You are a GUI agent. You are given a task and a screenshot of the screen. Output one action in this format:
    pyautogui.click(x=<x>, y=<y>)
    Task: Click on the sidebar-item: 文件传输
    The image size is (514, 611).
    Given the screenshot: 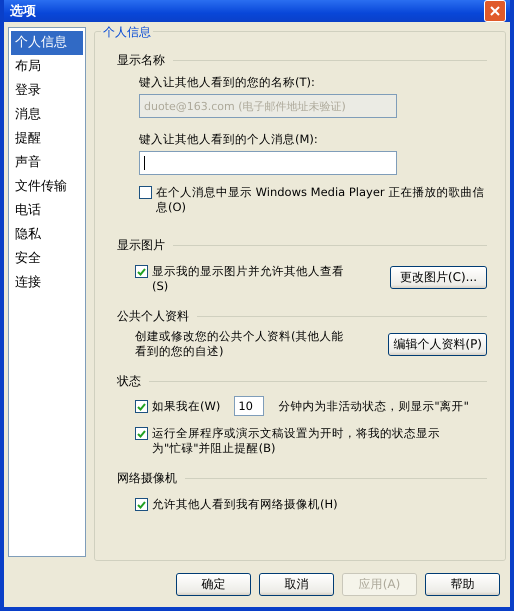 What is the action you would take?
    pyautogui.click(x=47, y=187)
    